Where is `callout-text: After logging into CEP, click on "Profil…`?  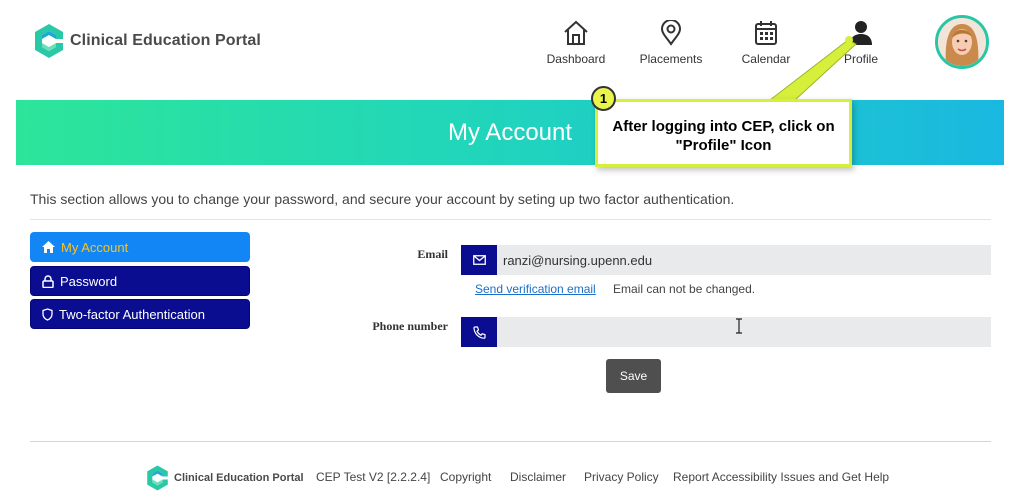 callout-text: After logging into CEP, click on "Profil… is located at coordinates (723, 136).